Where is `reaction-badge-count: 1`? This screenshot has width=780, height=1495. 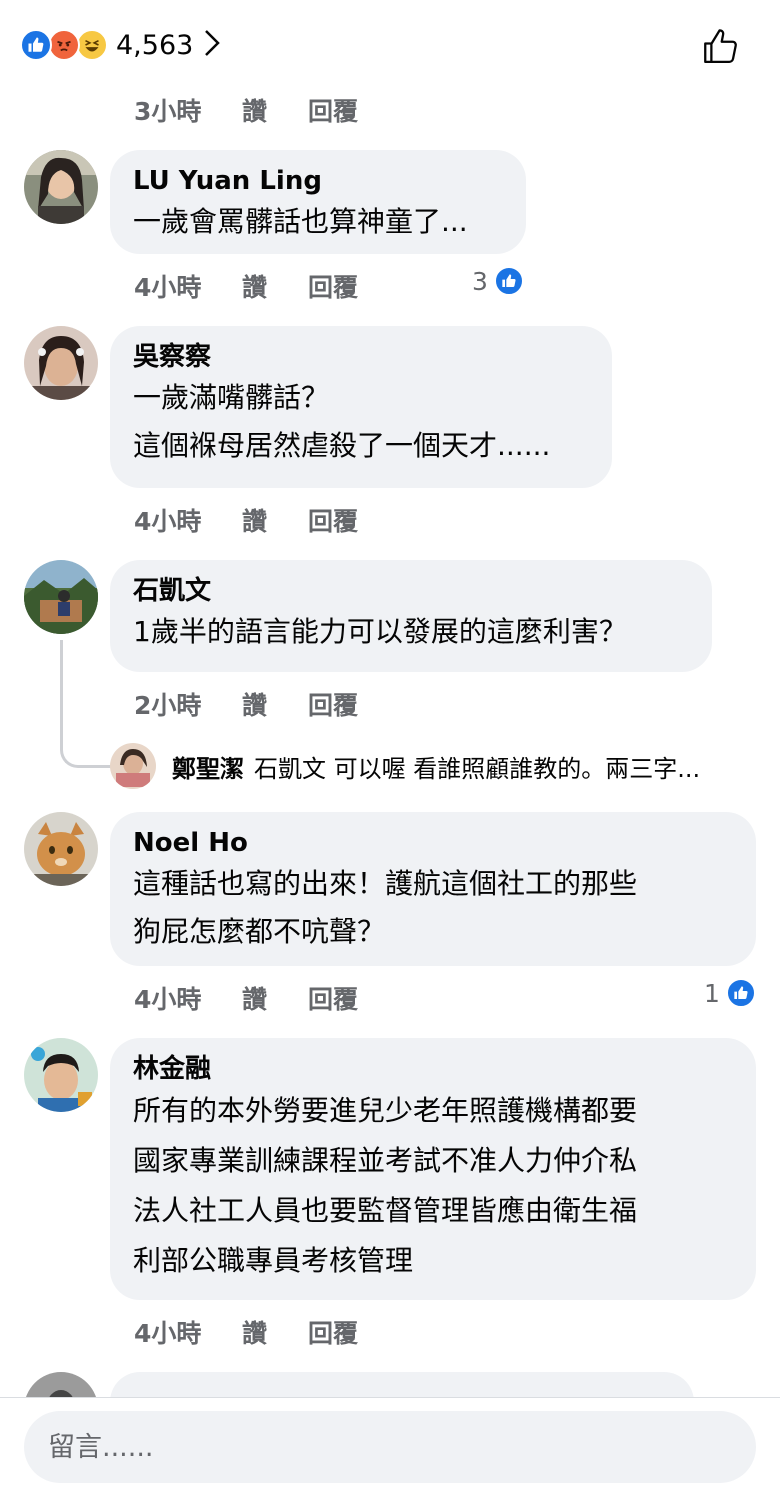 reaction-badge-count: 1 is located at coordinates (712, 993).